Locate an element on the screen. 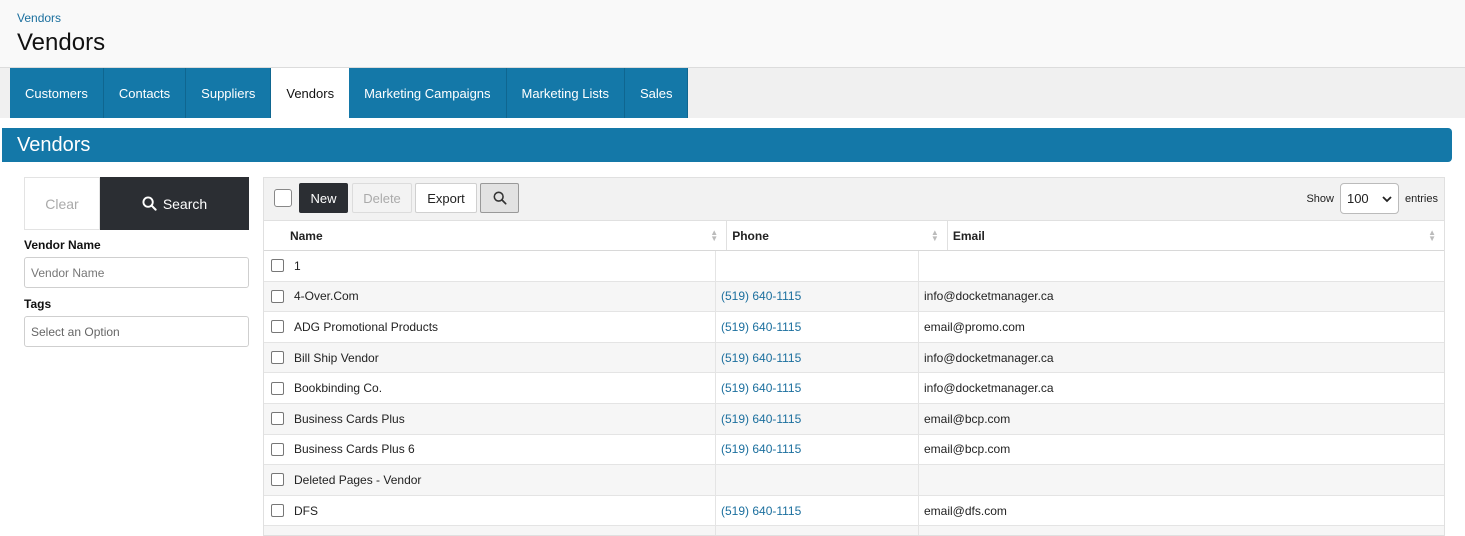 Image resolution: width=1465 pixels, height=536 pixels. section-title: Vendors is located at coordinates (54, 145).